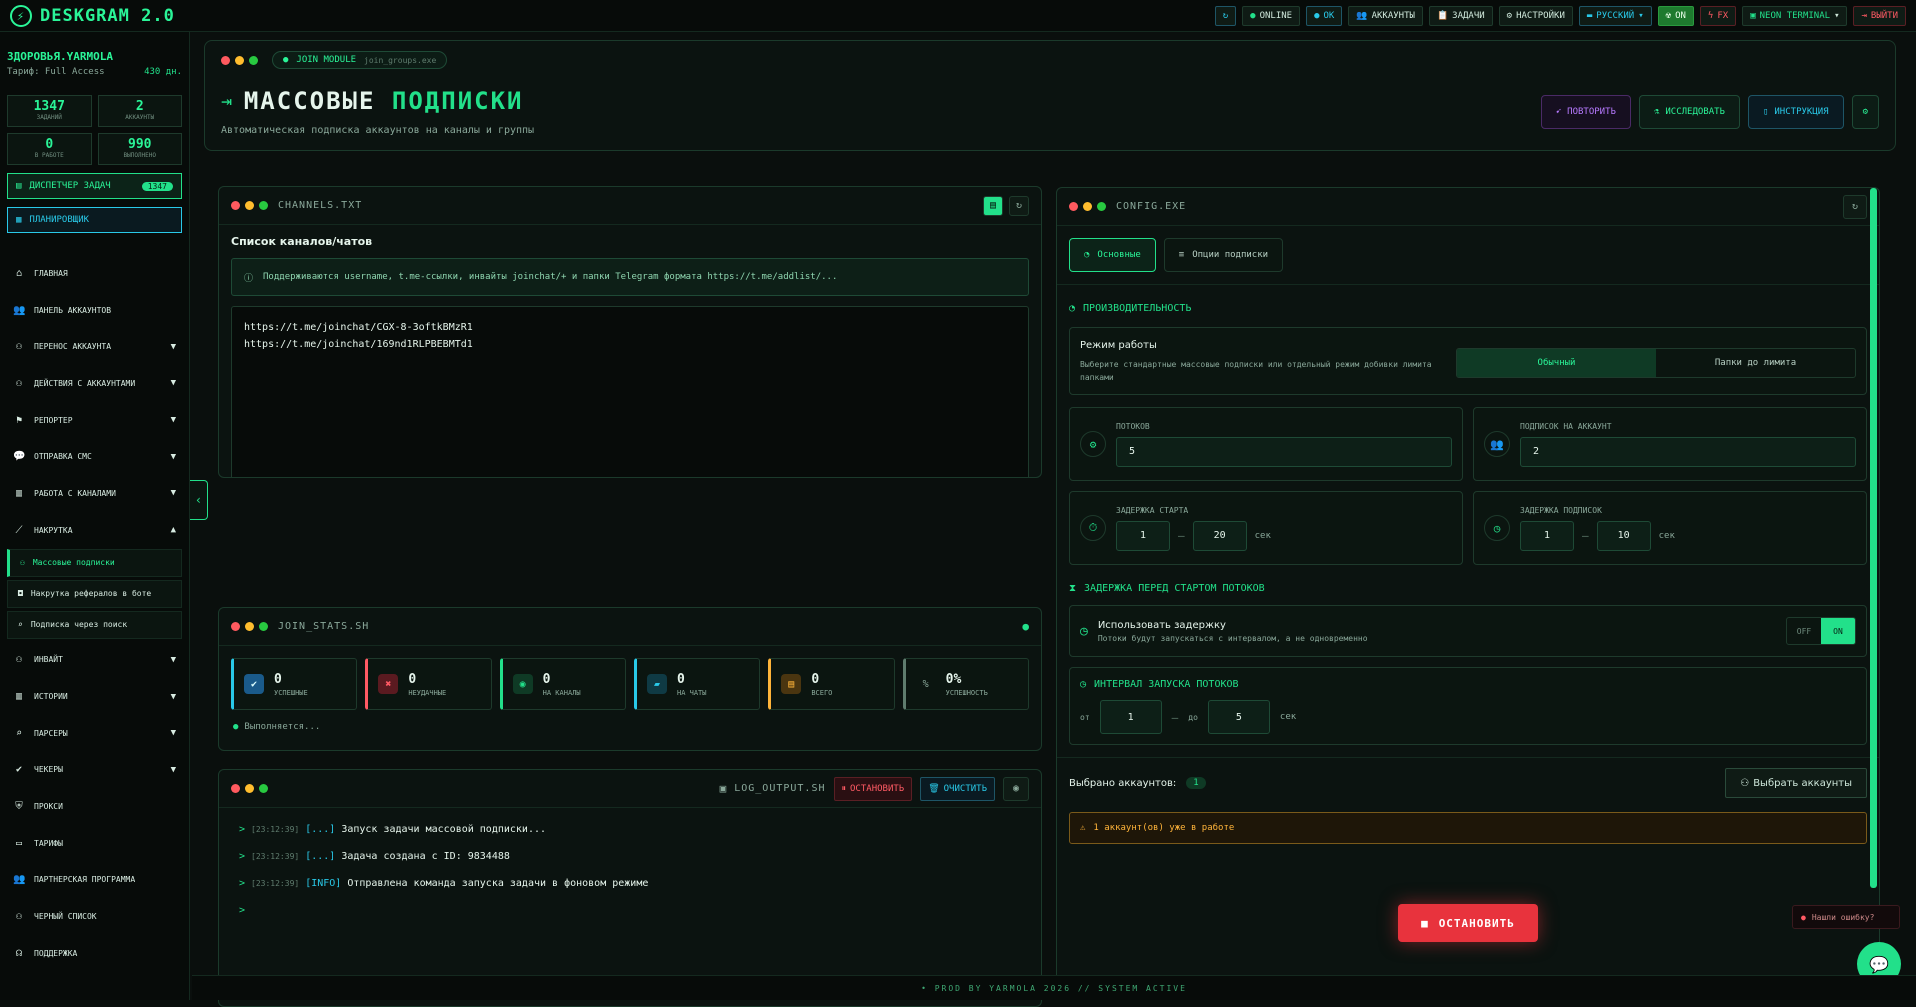  Describe the element at coordinates (993, 205) in the screenshot. I see `load-file-button: ▤` at that location.